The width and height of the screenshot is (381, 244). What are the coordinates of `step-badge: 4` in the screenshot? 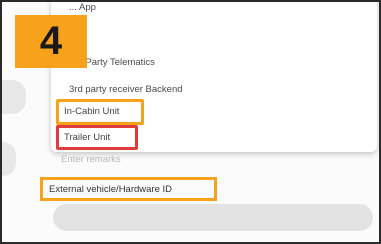 It's located at (51, 41).